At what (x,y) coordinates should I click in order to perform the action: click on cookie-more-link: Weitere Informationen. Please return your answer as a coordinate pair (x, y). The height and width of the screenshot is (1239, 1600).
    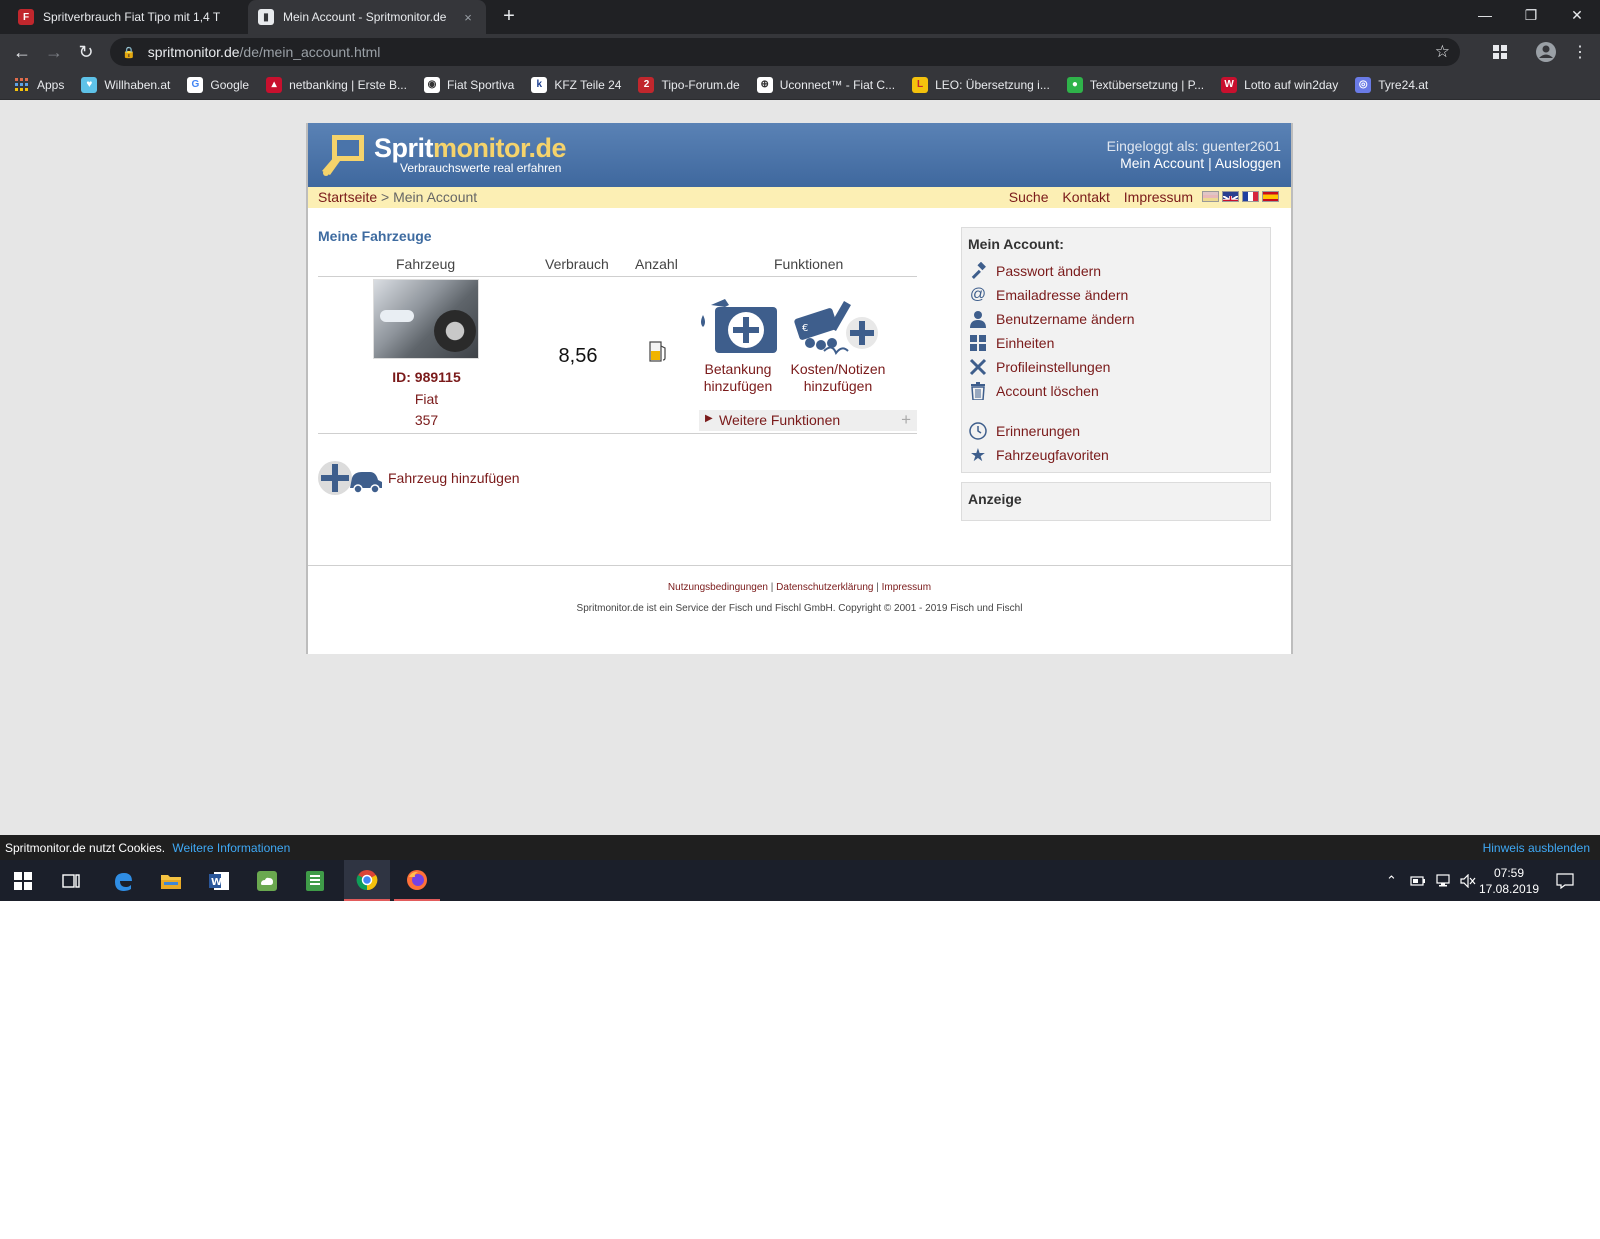
    Looking at the image, I should click on (231, 848).